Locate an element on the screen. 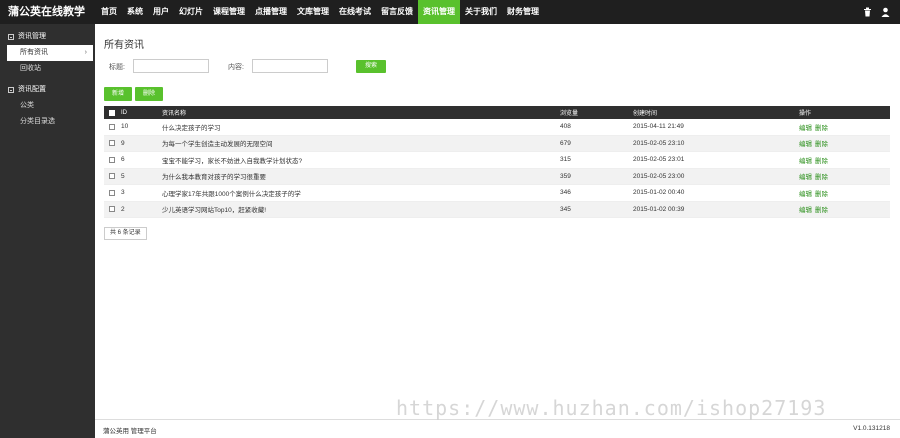  row-name: 为每一个学生创造主动发展的无限空间 is located at coordinates (217, 145).